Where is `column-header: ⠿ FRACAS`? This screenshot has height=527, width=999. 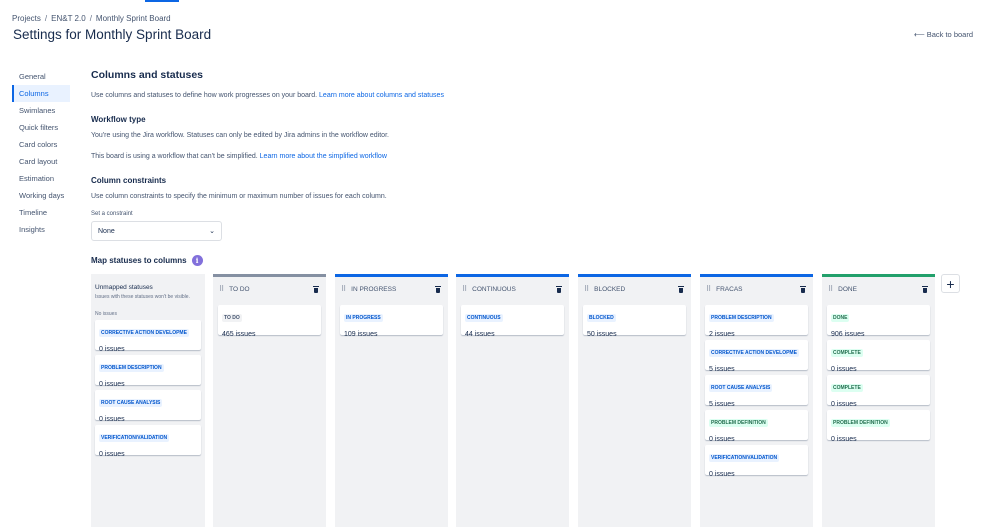 column-header: ⠿ FRACAS is located at coordinates (756, 289).